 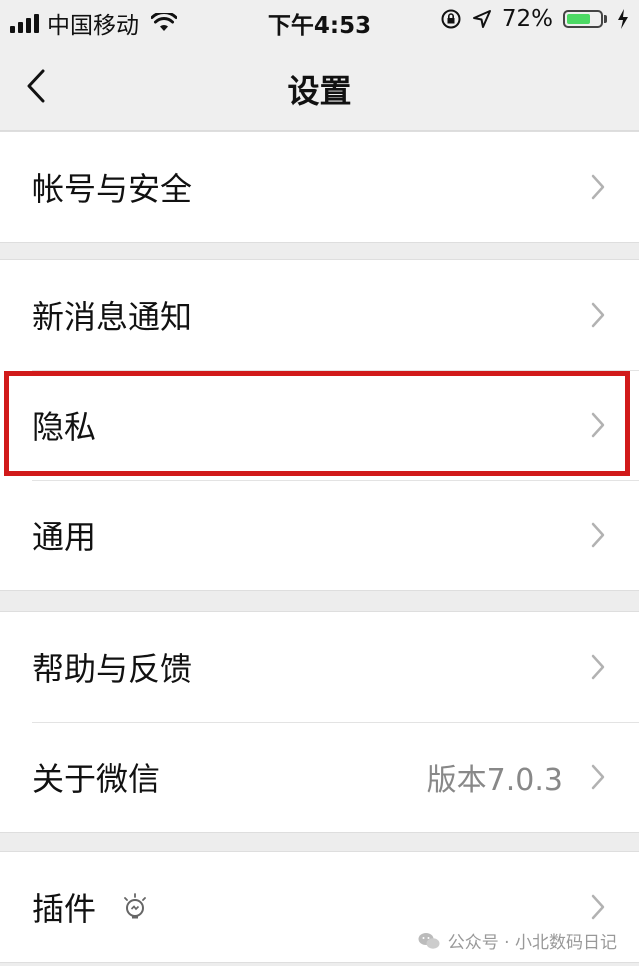 I want to click on status-bar: 中国移动 下午4:53 72%, so click(x=319, y=22).